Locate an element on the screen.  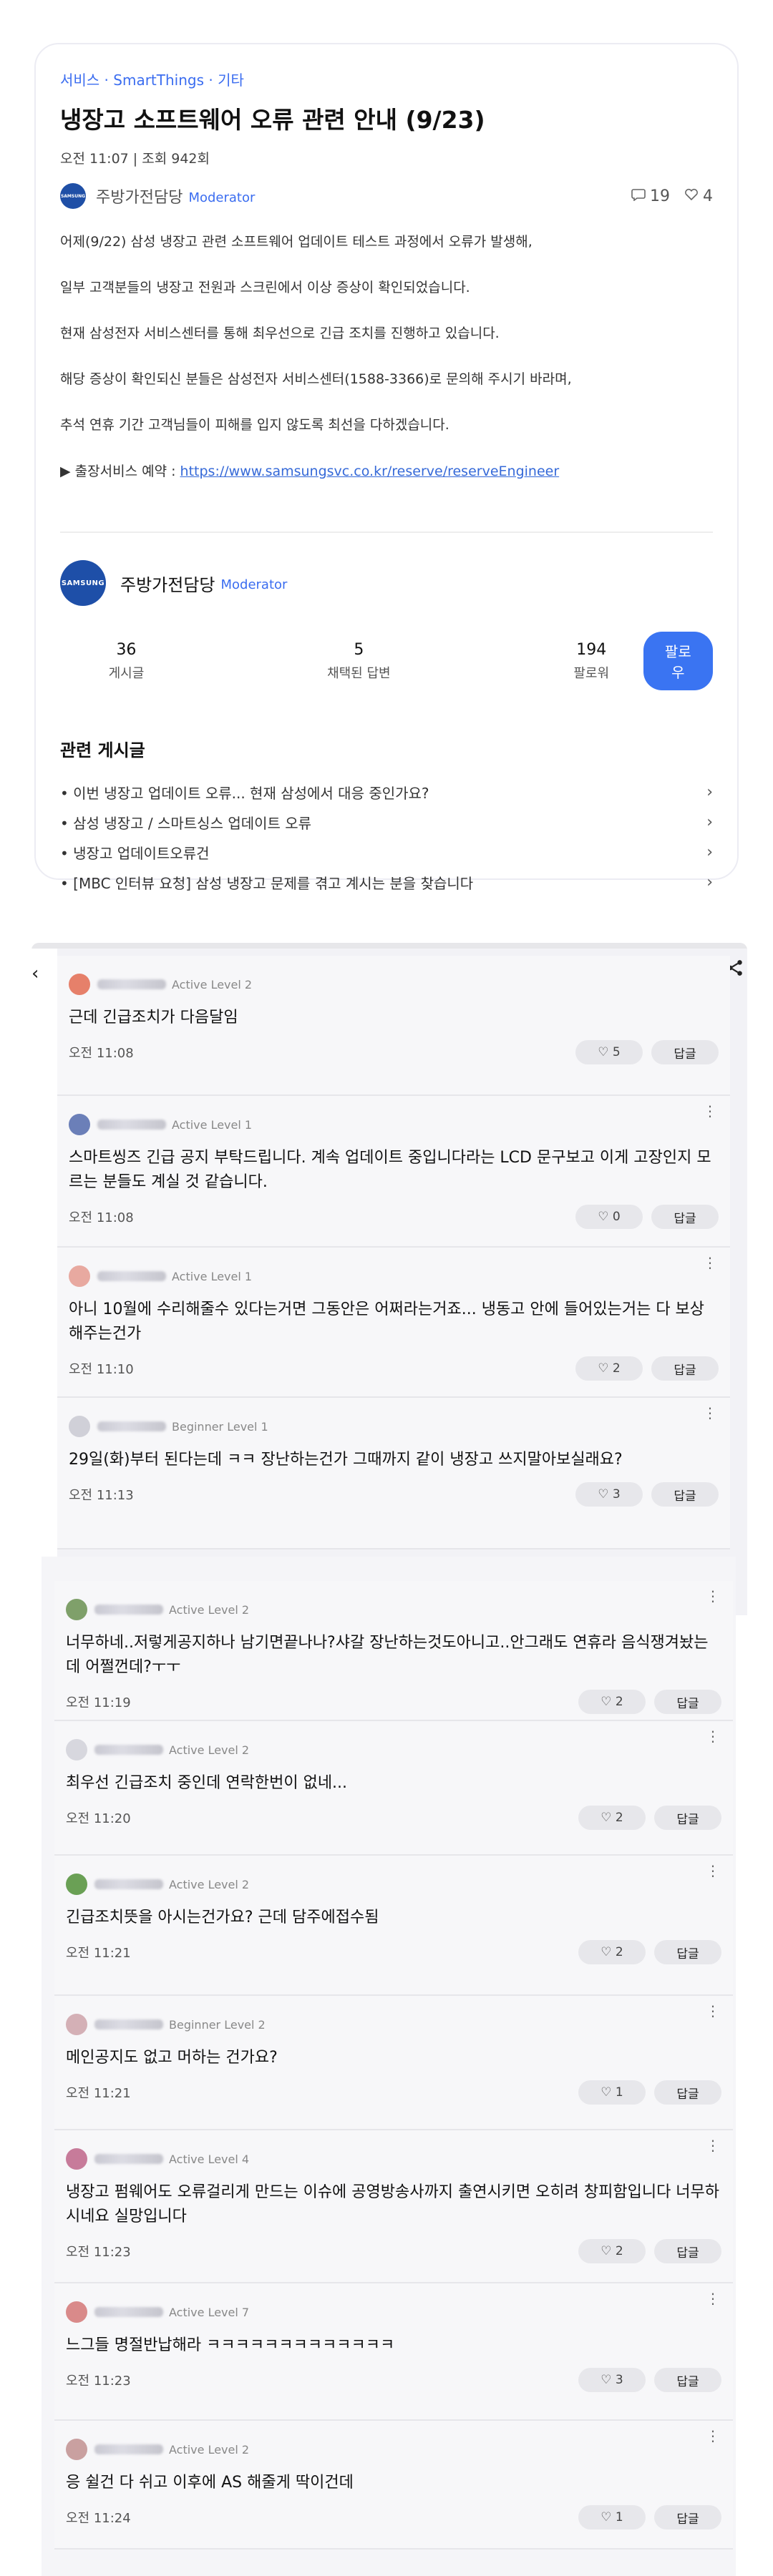
related-item: • 이번 냉장고 업데이트 오류... 현재 삼성에서 대응 중인가요? › is located at coordinates (386, 792).